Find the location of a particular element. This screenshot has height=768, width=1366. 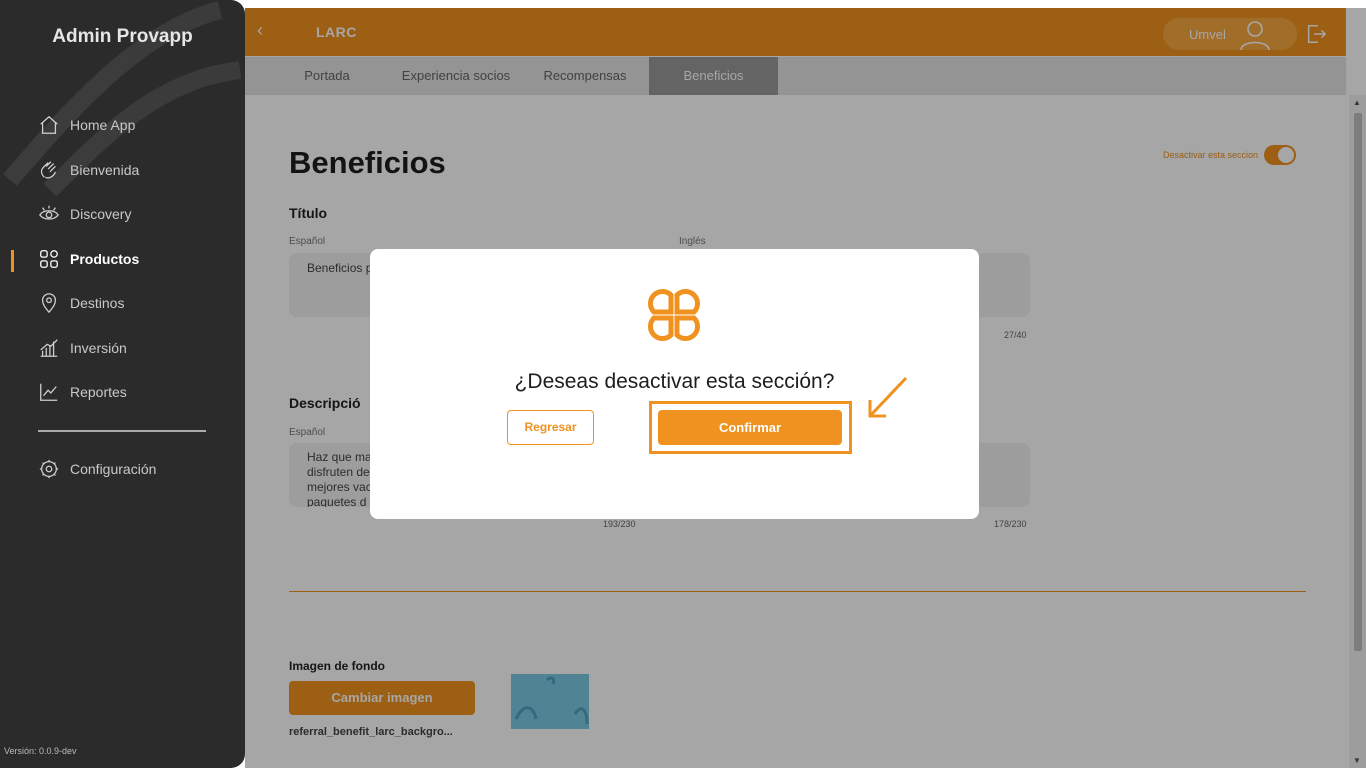

sidebar-item-inversion: Inversión is located at coordinates (82, 348).